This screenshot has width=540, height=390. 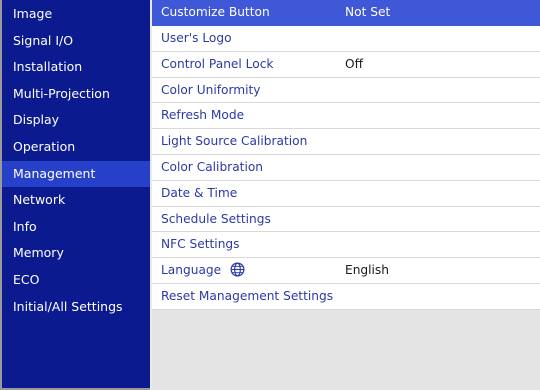 What do you see at coordinates (76, 200) in the screenshot?
I see `sidebar-item-network: Network` at bounding box center [76, 200].